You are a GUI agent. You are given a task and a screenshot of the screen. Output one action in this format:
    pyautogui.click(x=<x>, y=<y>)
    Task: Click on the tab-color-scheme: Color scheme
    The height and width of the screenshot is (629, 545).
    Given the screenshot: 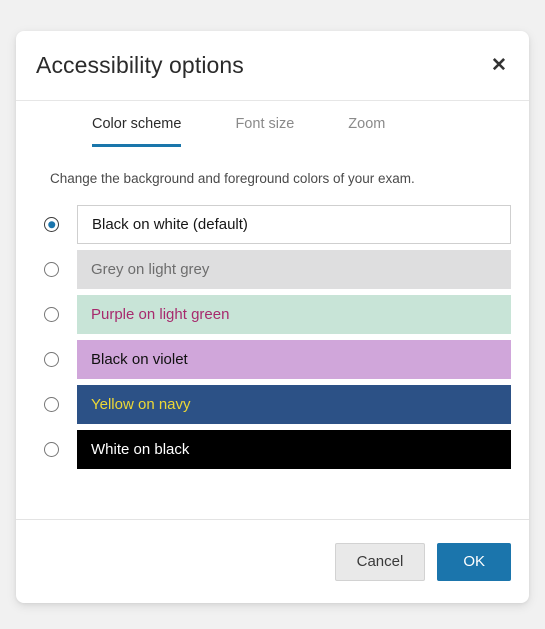 What is the action you would take?
    pyautogui.click(x=137, y=130)
    